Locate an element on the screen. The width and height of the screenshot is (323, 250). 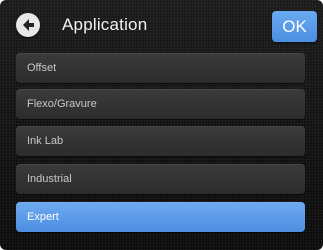
menu-item-label: Industrial is located at coordinates (49, 179).